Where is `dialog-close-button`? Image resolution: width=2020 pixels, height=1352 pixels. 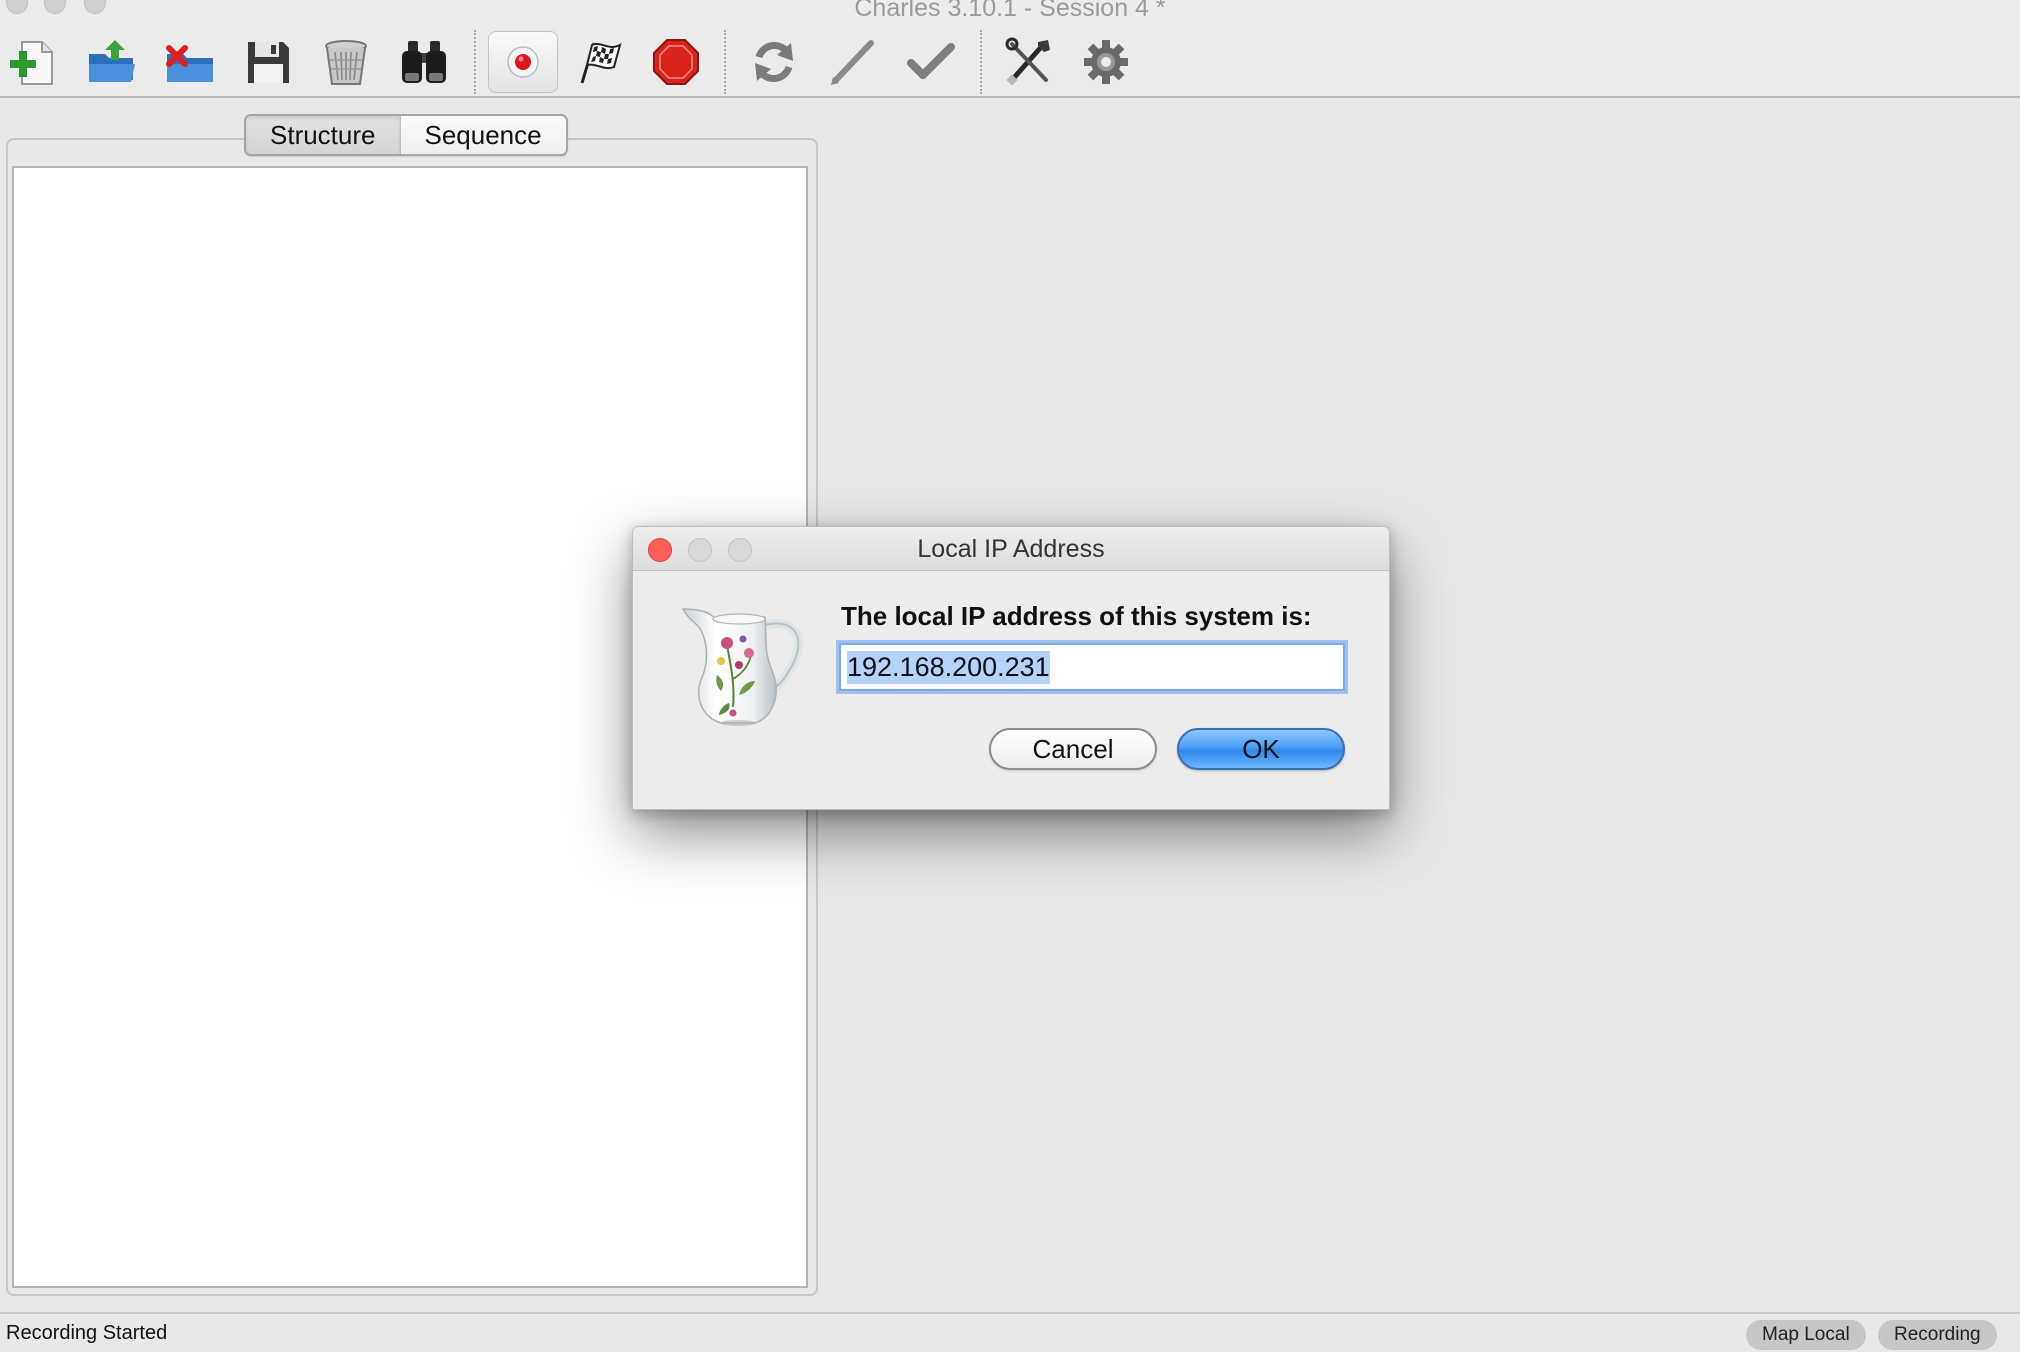 dialog-close-button is located at coordinates (660, 550).